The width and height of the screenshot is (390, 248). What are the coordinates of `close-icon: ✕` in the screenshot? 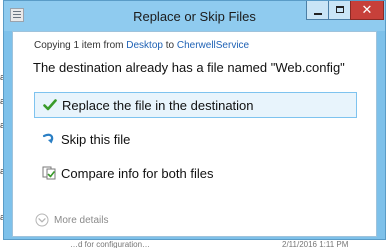 It's located at (367, 9).